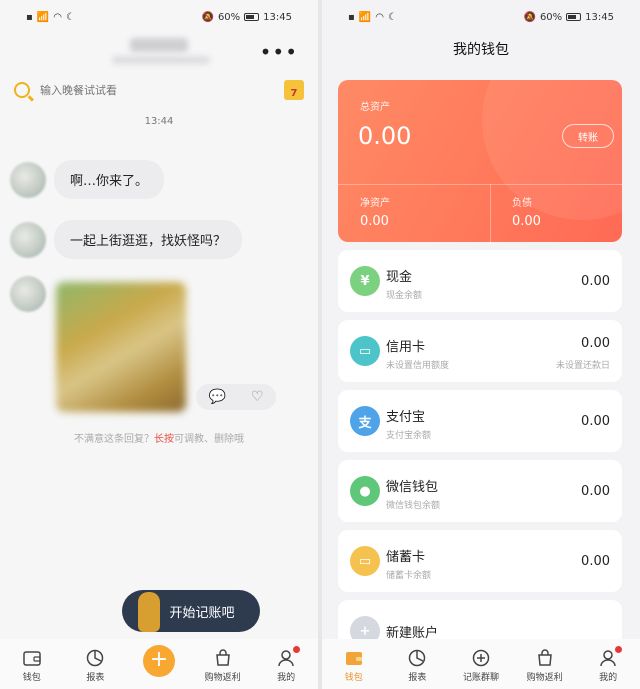  I want to click on search-input, so click(157, 90).